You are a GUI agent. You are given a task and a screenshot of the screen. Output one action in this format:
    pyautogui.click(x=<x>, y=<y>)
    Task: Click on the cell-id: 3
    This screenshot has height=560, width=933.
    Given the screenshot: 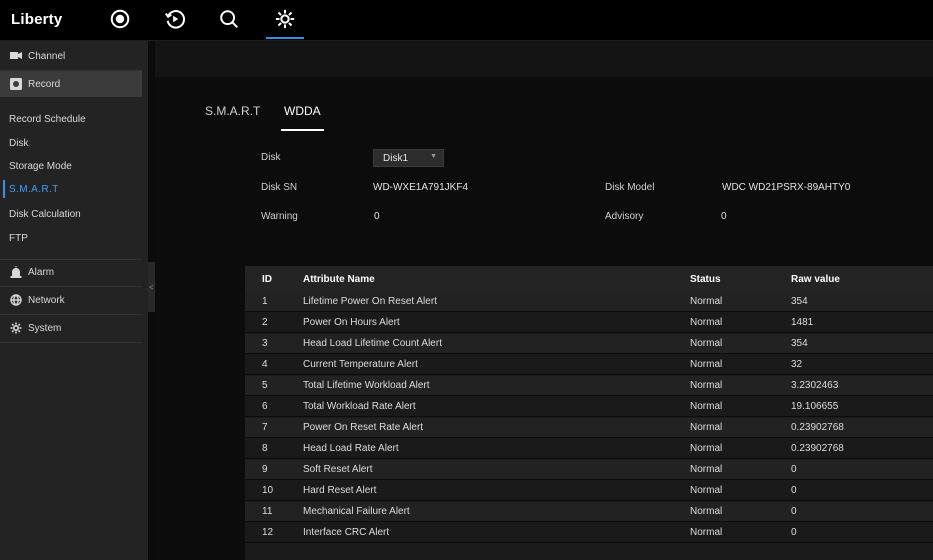 What is the action you would take?
    pyautogui.click(x=265, y=343)
    